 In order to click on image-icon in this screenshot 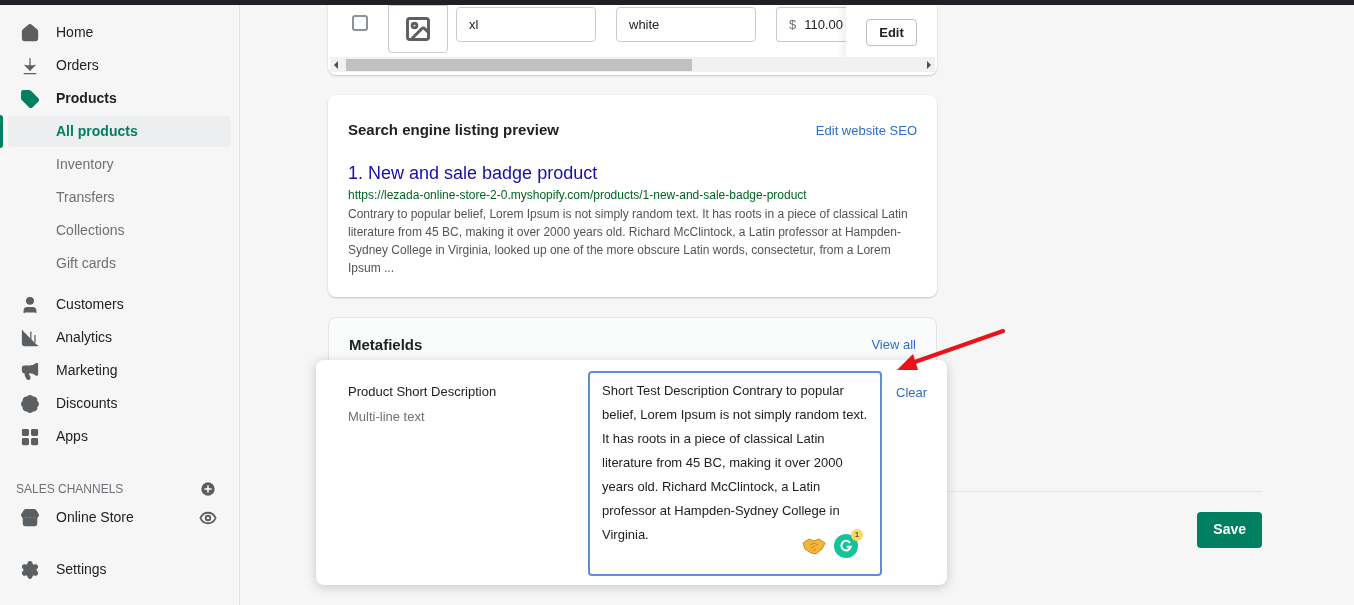, I will do `click(418, 29)`.